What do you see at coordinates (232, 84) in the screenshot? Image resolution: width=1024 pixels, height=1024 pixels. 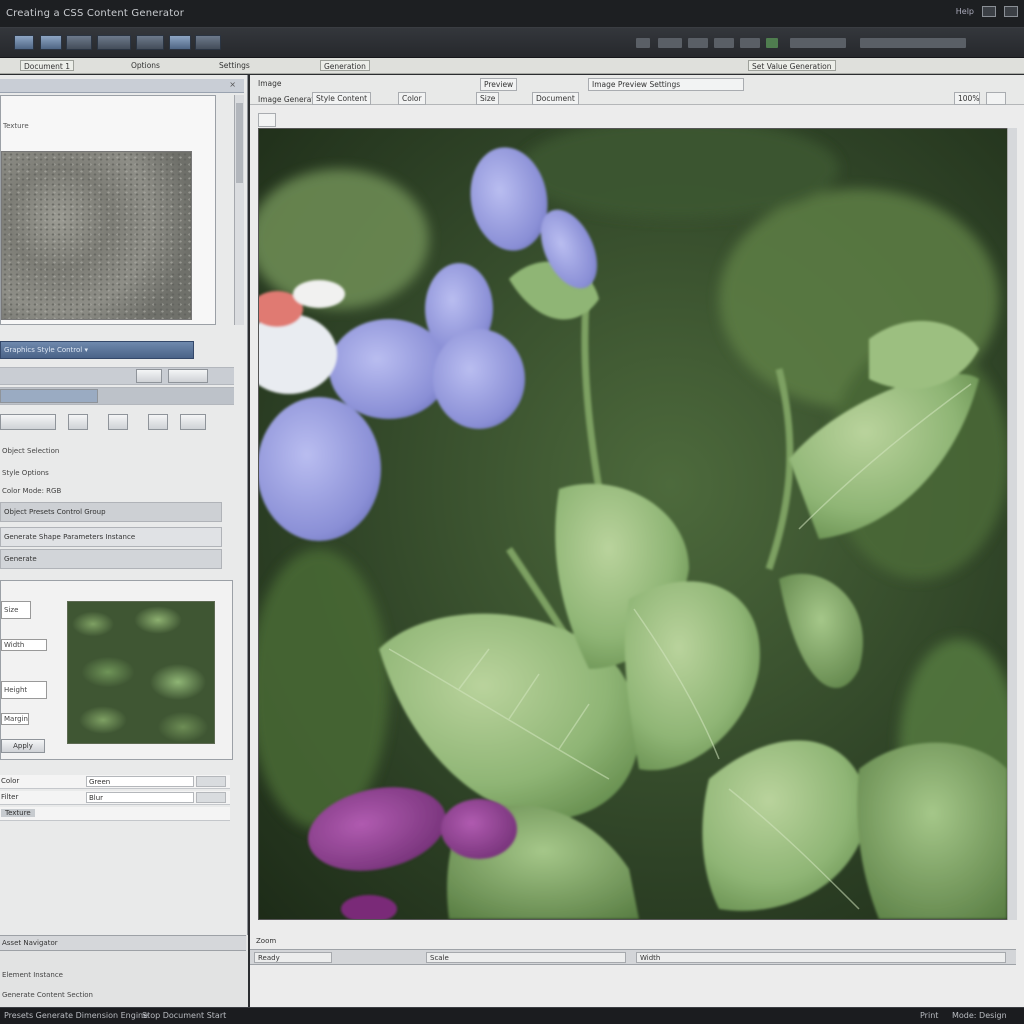 I see `close-icon: ×` at bounding box center [232, 84].